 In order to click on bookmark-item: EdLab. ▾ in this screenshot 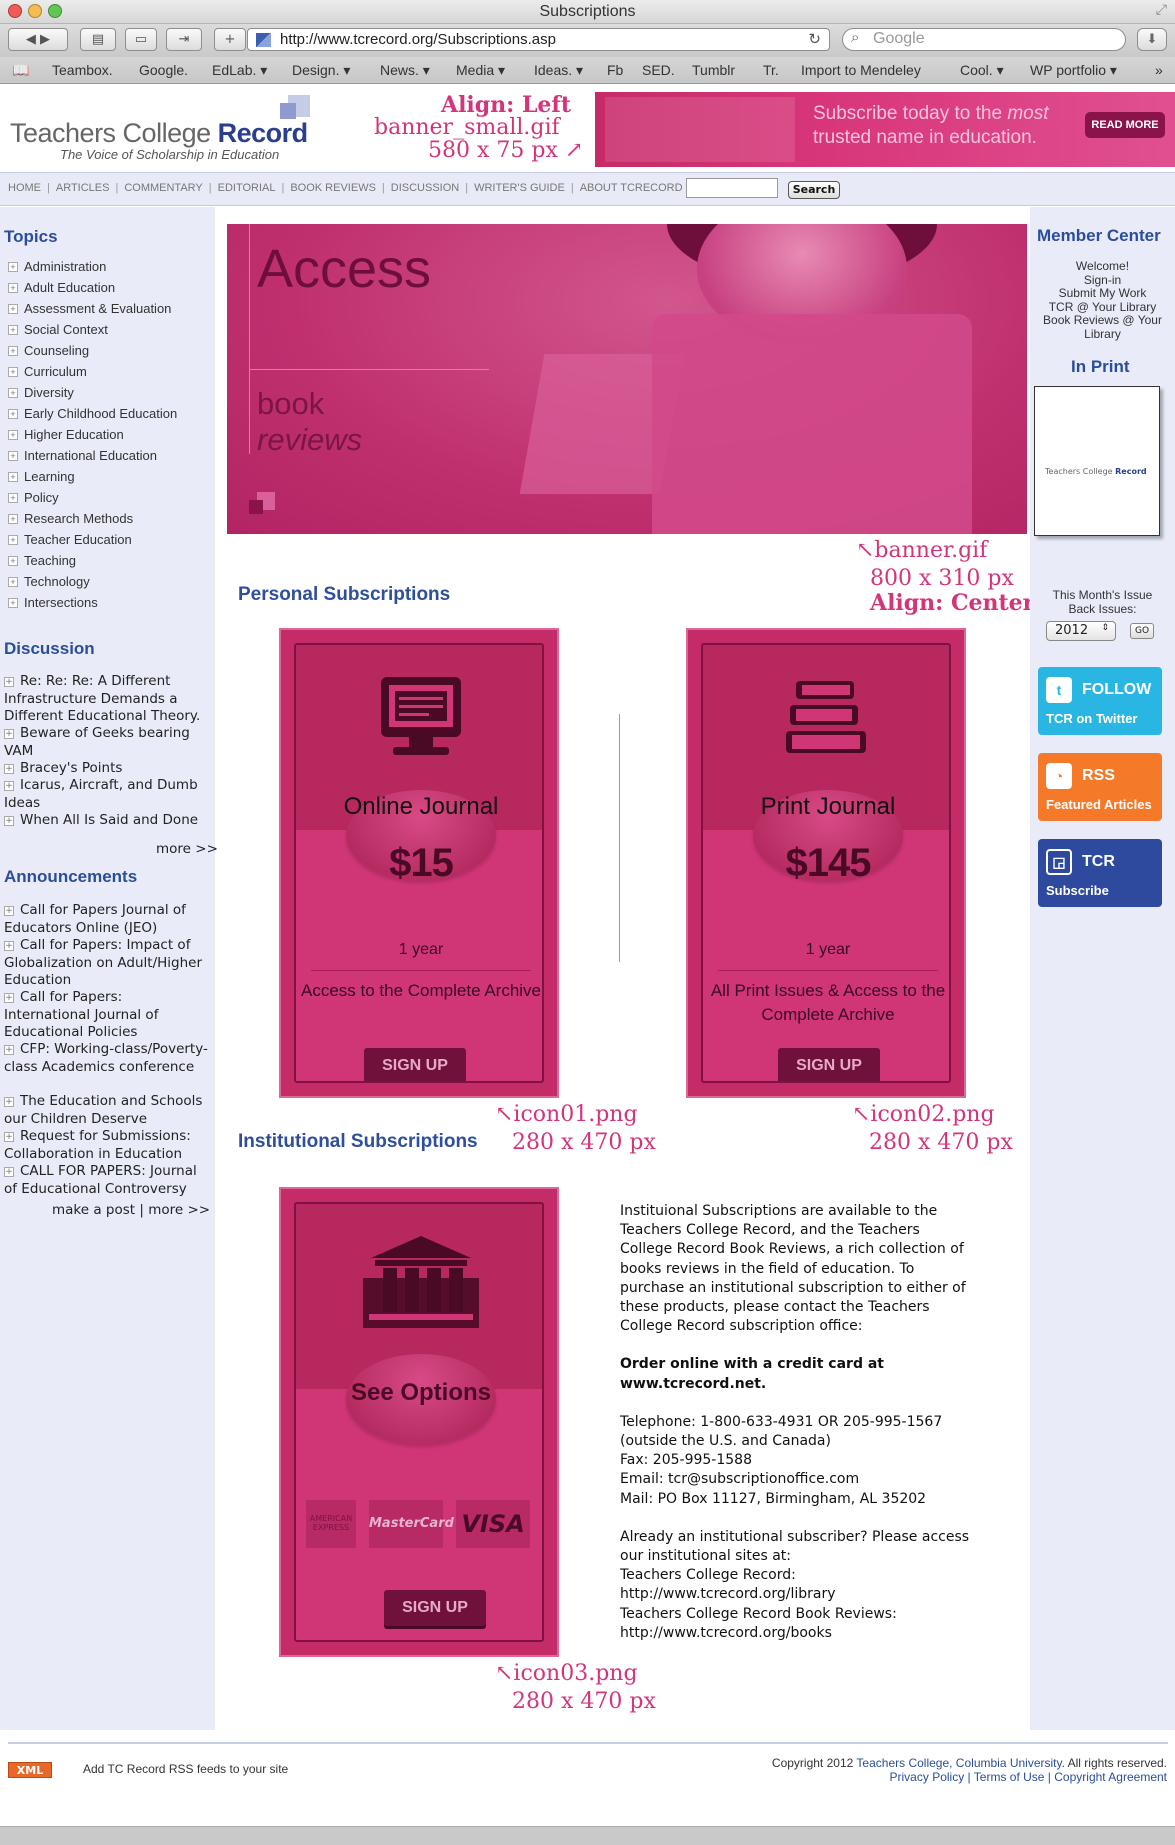, I will do `click(239, 70)`.